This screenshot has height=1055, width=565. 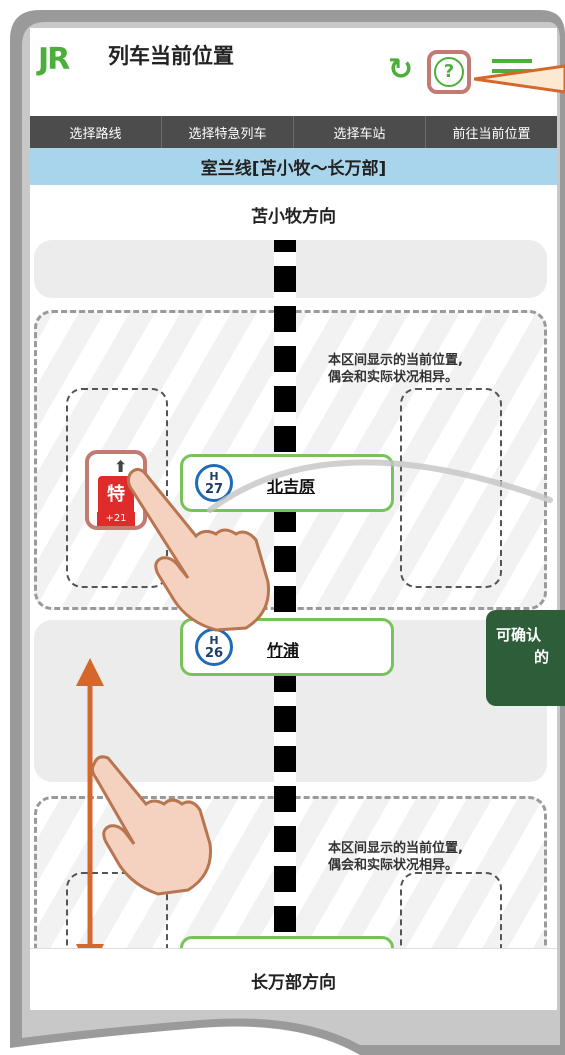 I want to click on swipe-hand-icon, so click(x=144, y=803).